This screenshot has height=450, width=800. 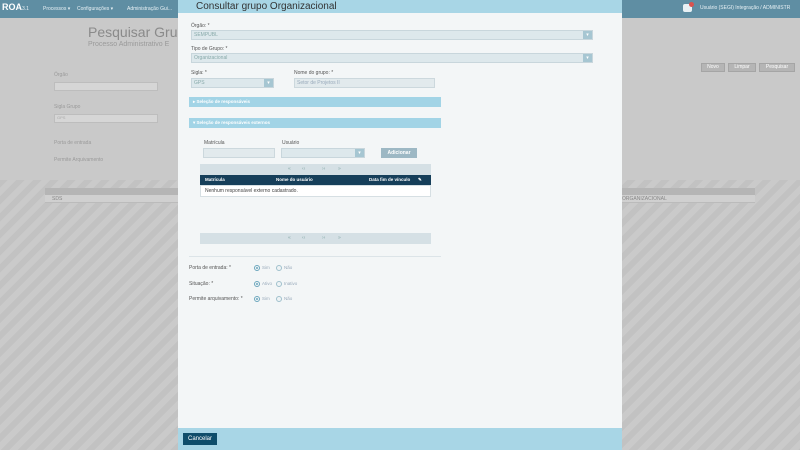 I want to click on bg-orgao-select, so click(x=106, y=86).